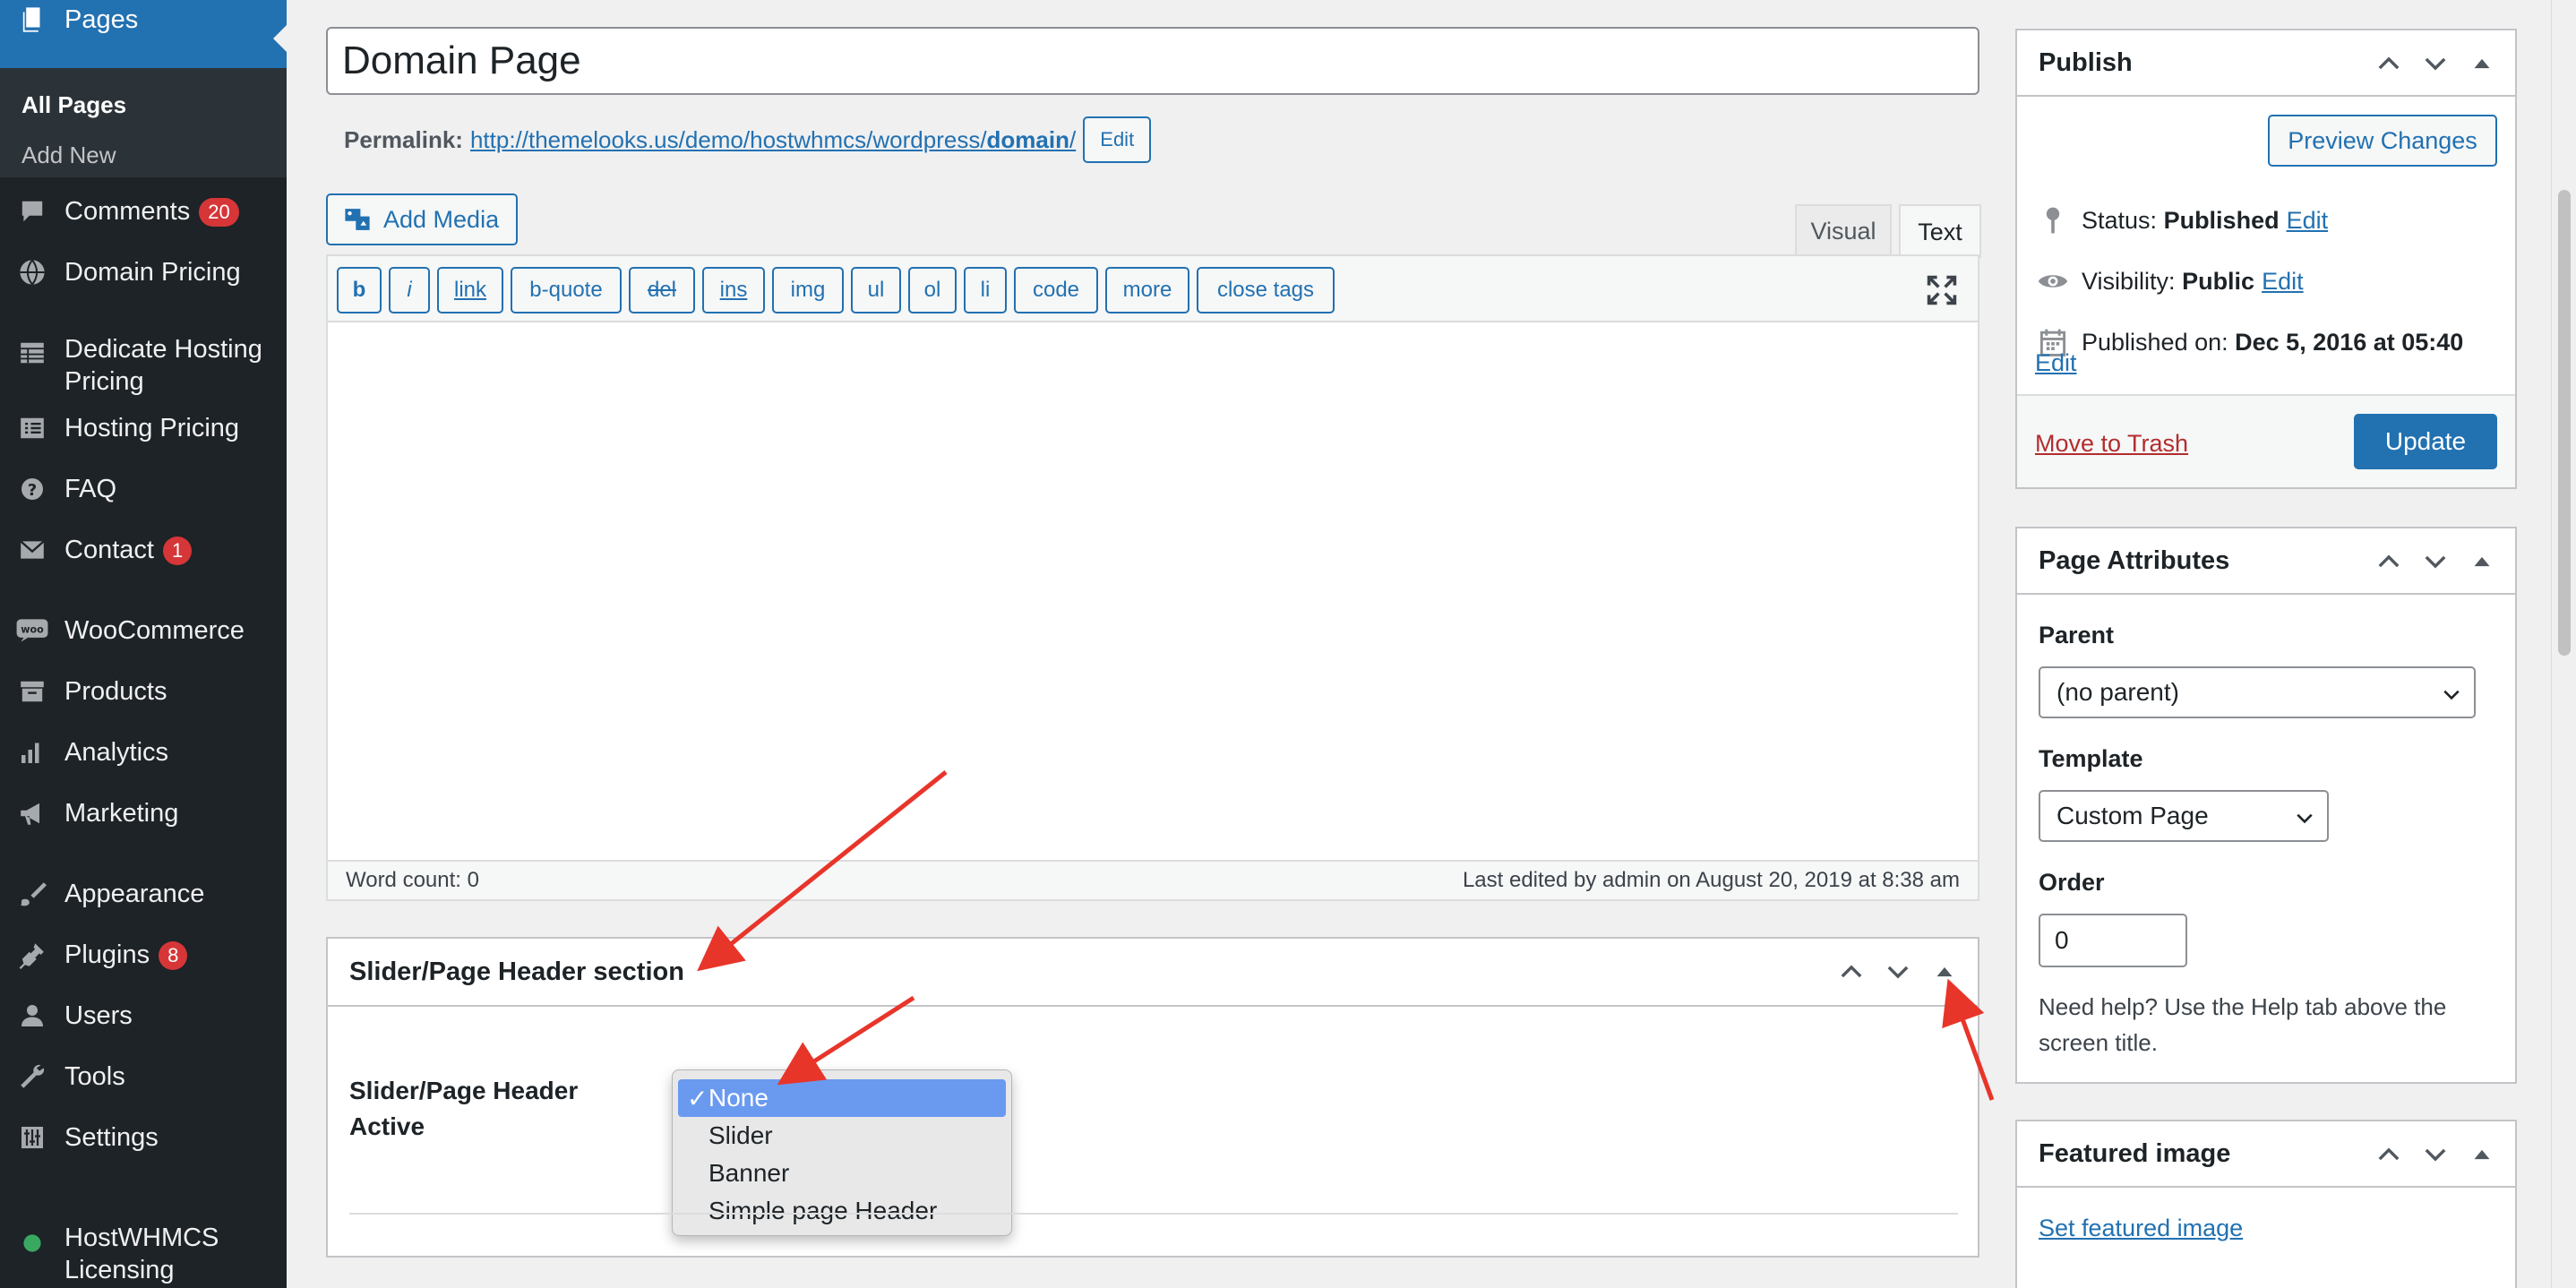 Image resolution: width=2576 pixels, height=1288 pixels. What do you see at coordinates (163, 349) in the screenshot?
I see `sidebar-item-label: Dedicate Hosting` at bounding box center [163, 349].